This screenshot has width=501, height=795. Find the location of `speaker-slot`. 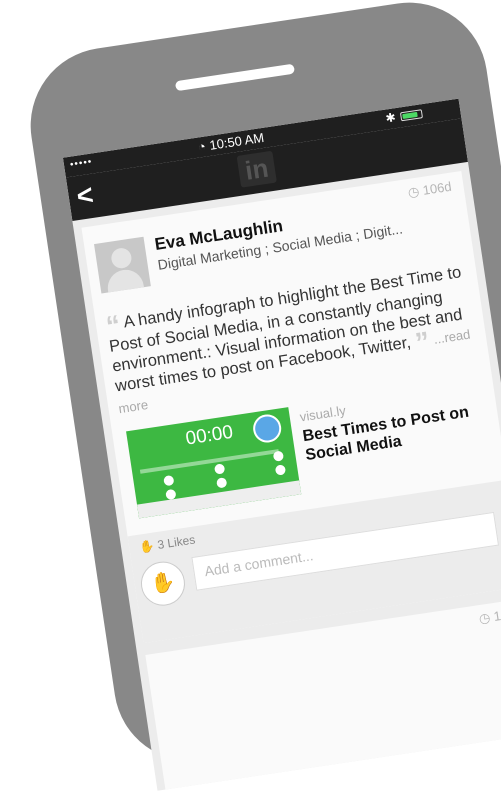

speaker-slot is located at coordinates (235, 77).